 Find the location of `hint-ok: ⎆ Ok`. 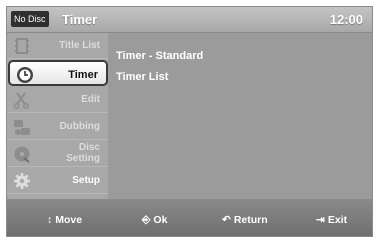

hint-ok: ⎆ Ok is located at coordinates (155, 220).